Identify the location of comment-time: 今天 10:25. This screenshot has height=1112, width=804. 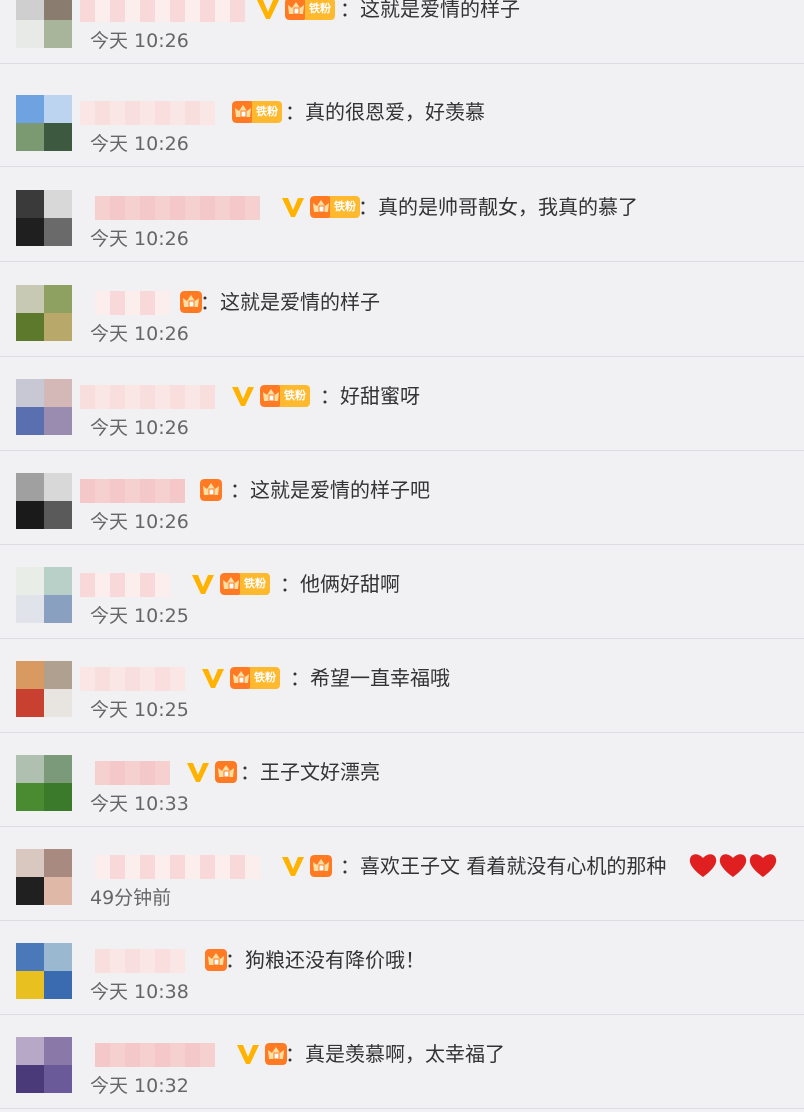
(139, 710).